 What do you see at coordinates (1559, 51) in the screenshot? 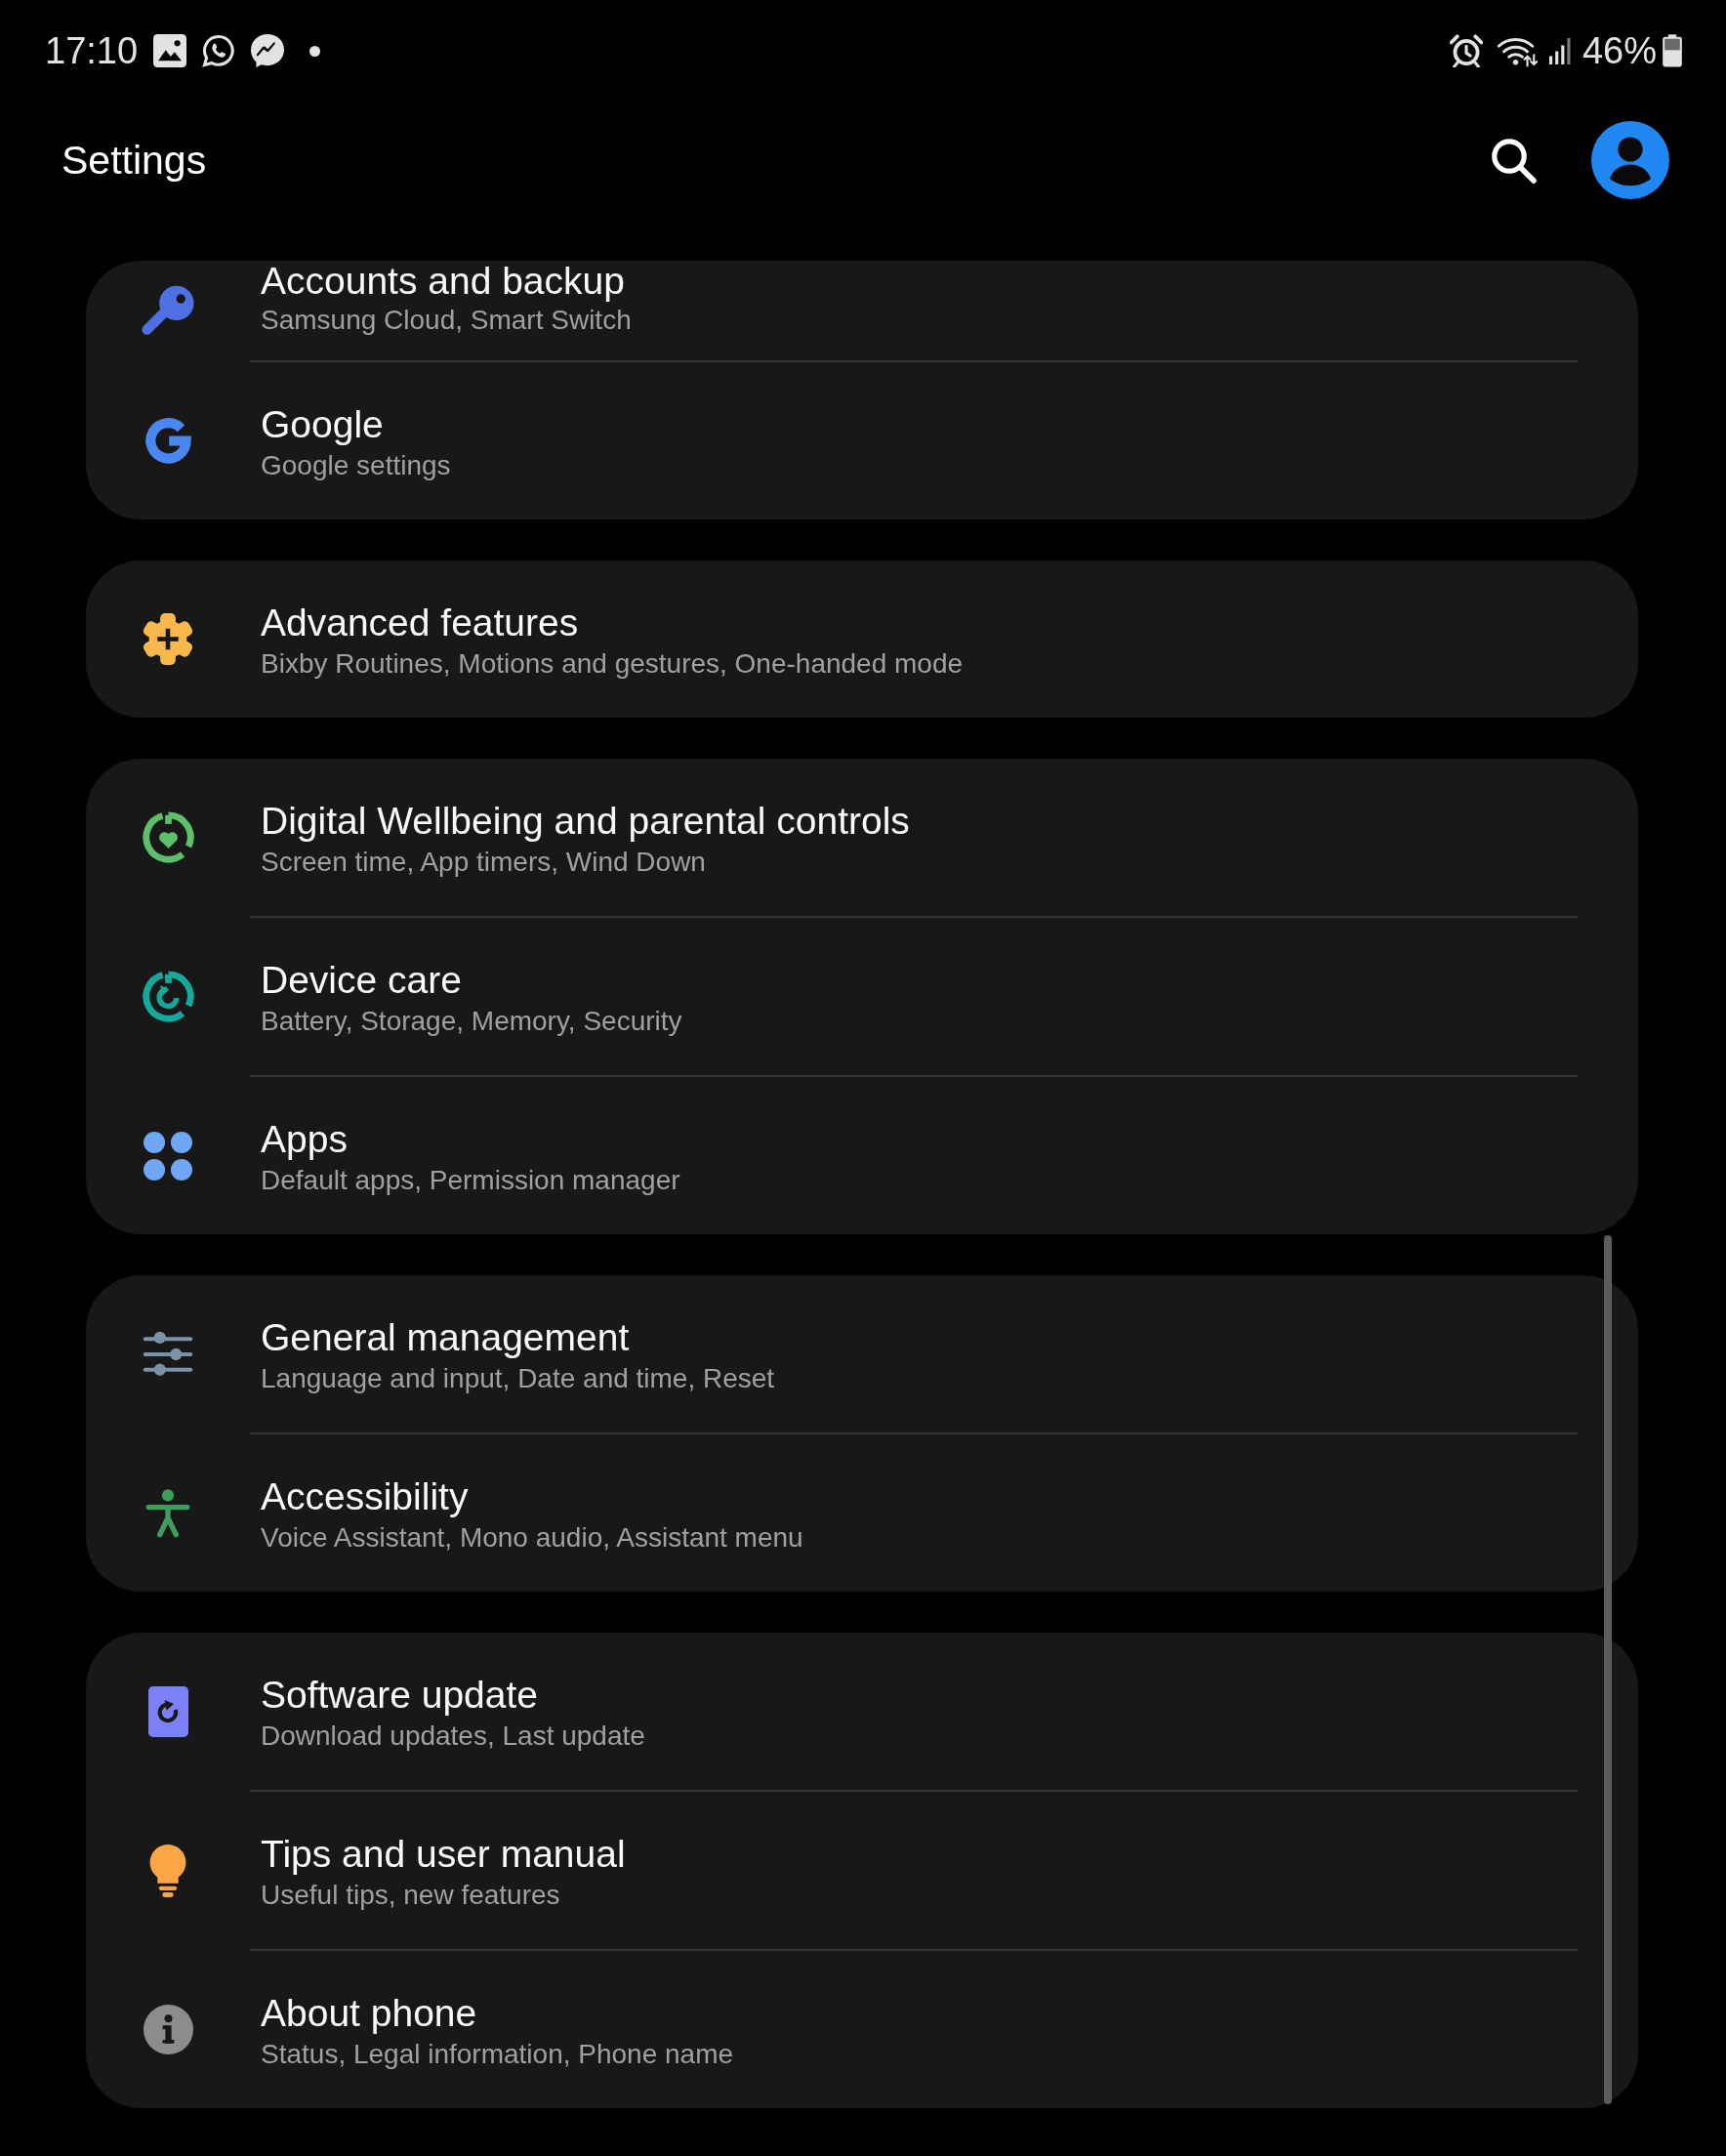
I see `signal-icon` at bounding box center [1559, 51].